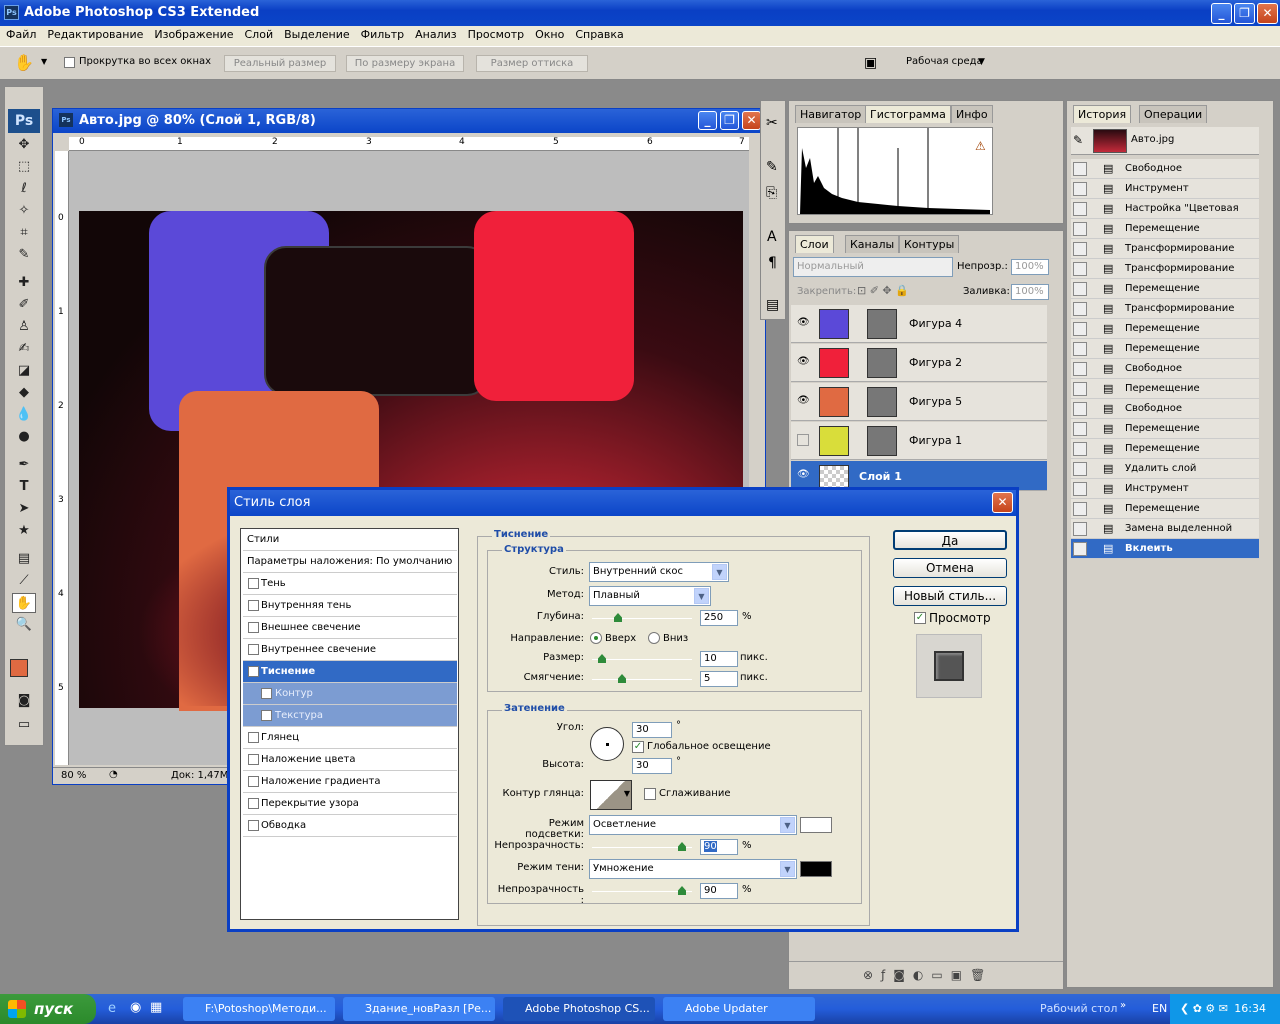  Describe the element at coordinates (980, 146) in the screenshot. I see `warning-icon: ⚠` at that location.